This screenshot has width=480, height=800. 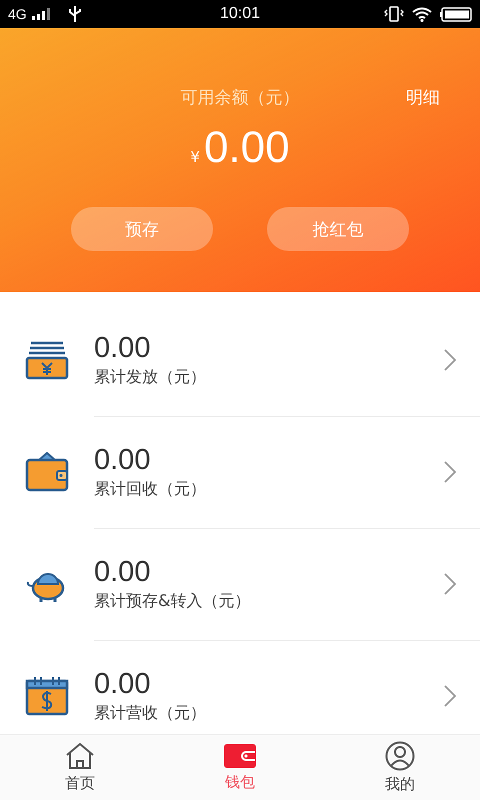 I want to click on stat-label: 累计营收（元）, so click(x=150, y=713).